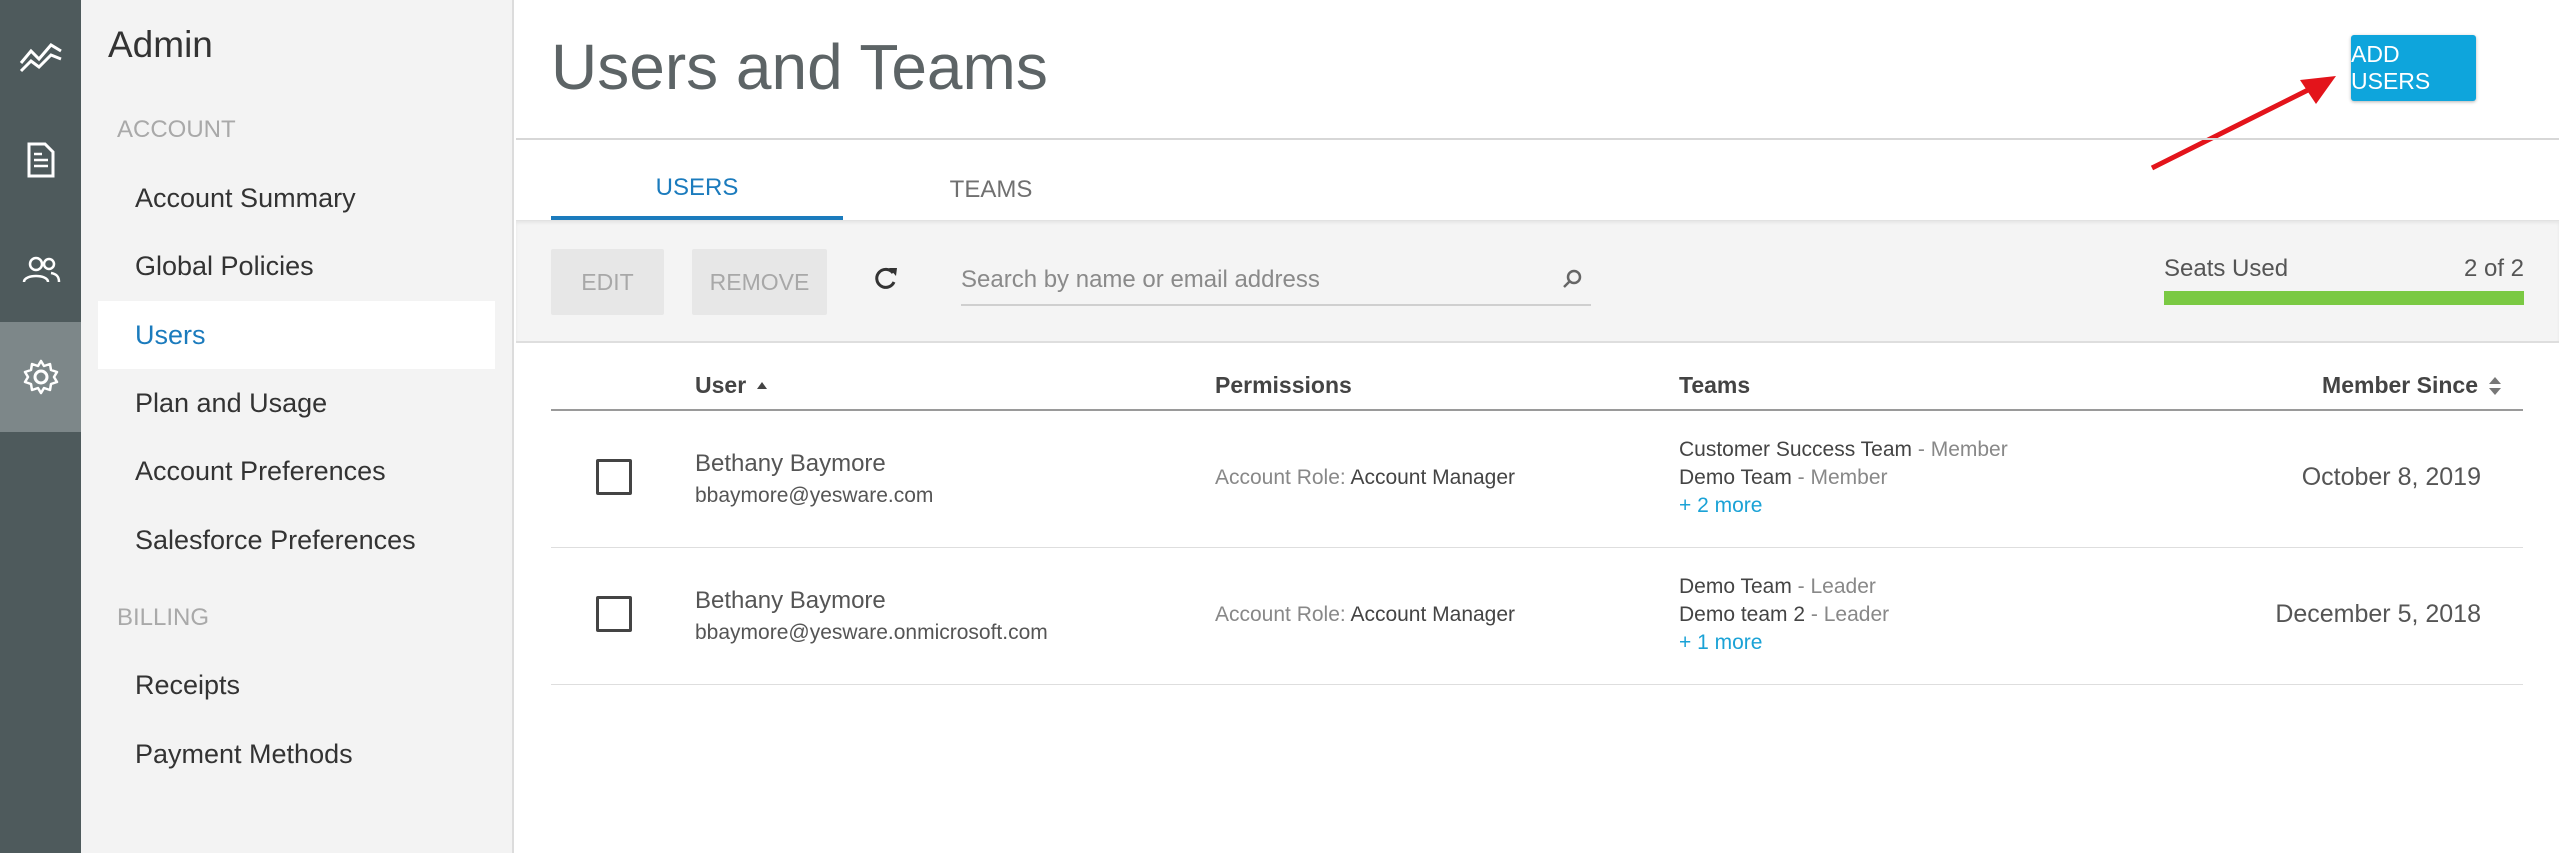 This screenshot has width=2559, height=853. I want to click on search-field, so click(1276, 282).